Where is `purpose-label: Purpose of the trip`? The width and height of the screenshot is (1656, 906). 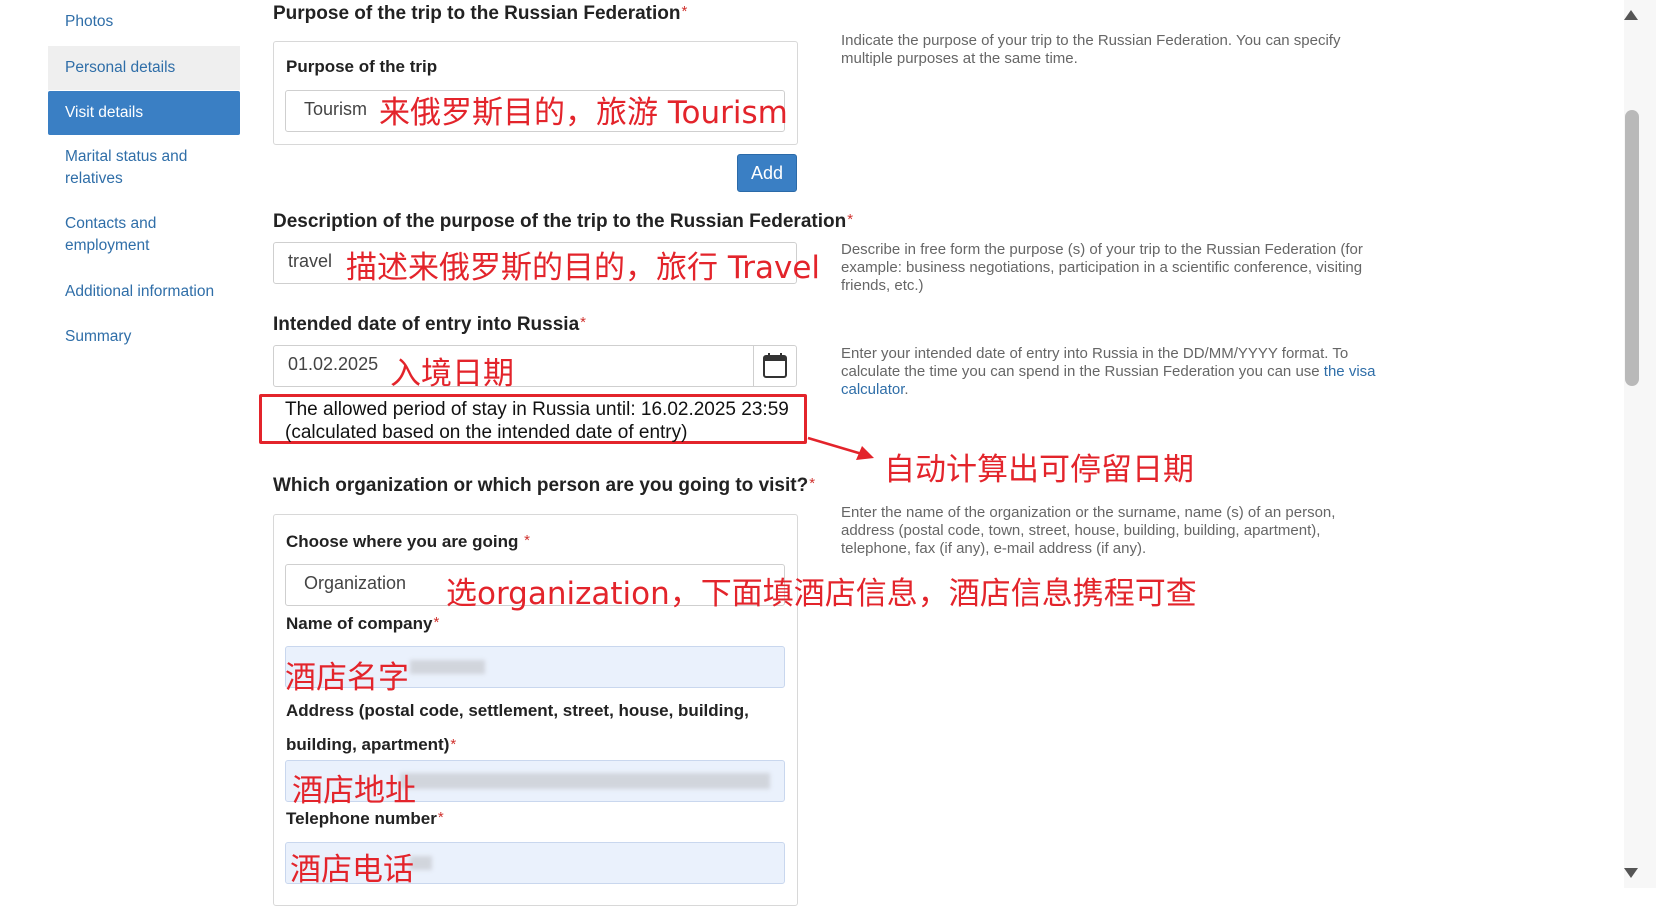
purpose-label: Purpose of the trip is located at coordinates (362, 66).